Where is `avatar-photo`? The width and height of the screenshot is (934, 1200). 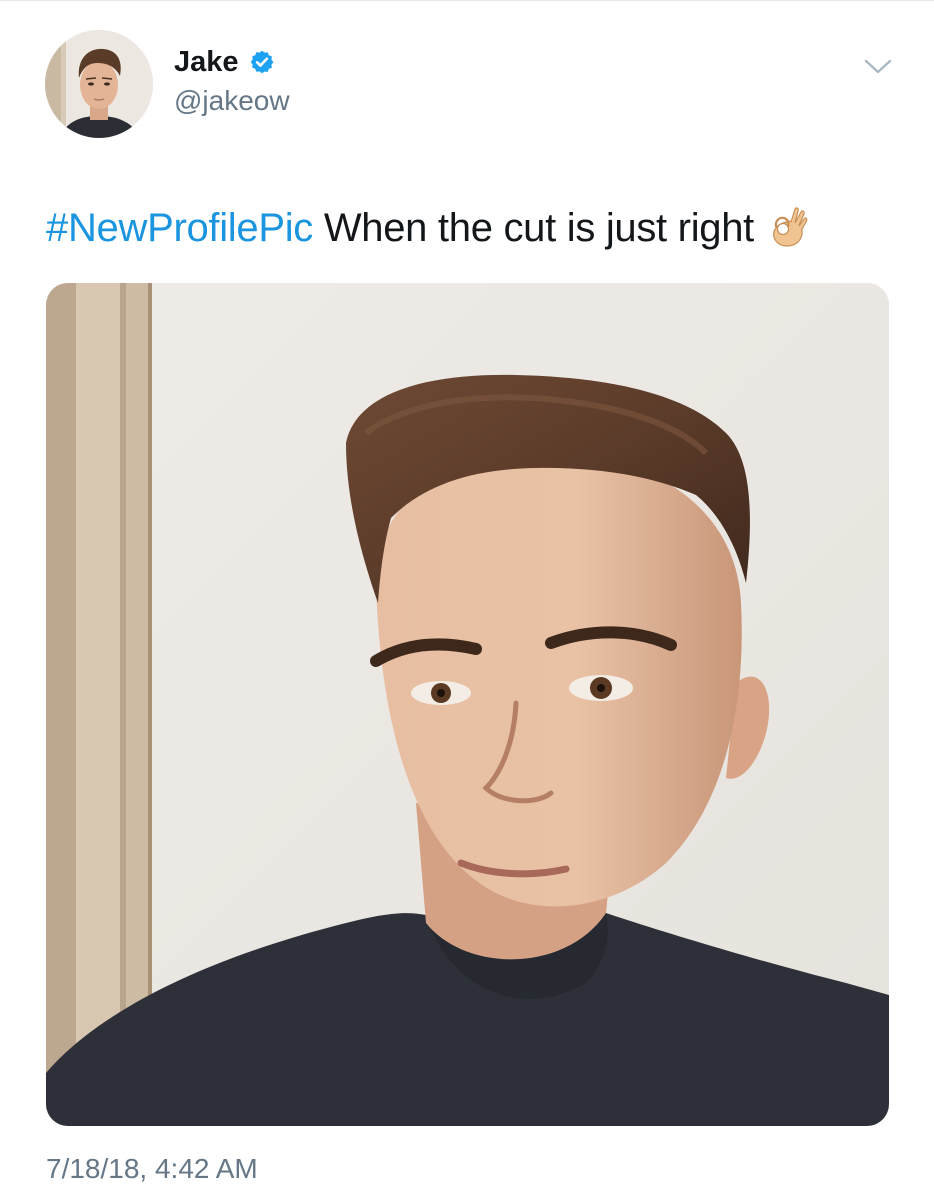
avatar-photo is located at coordinates (99, 84).